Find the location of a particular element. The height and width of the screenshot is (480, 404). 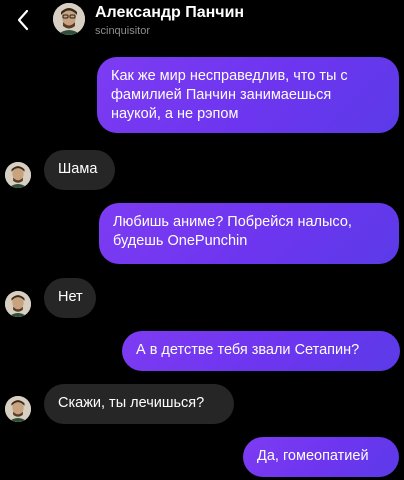

chevron-left-icon is located at coordinates (23, 20).